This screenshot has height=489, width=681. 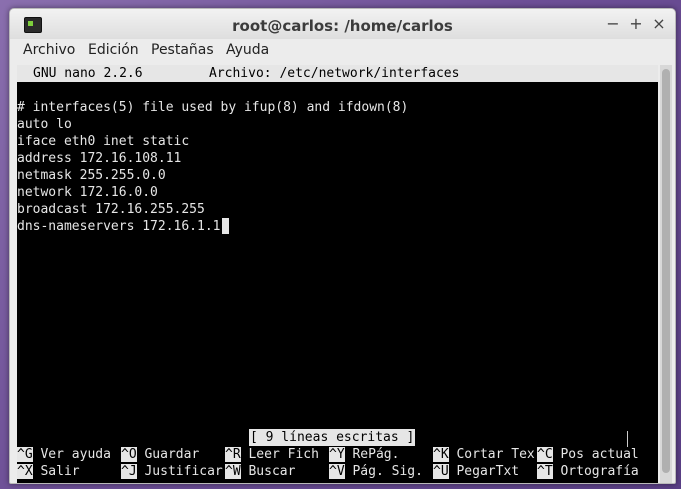 I want to click on title-bar: root@carlos: /home/carlos − + ×, so click(x=342, y=24).